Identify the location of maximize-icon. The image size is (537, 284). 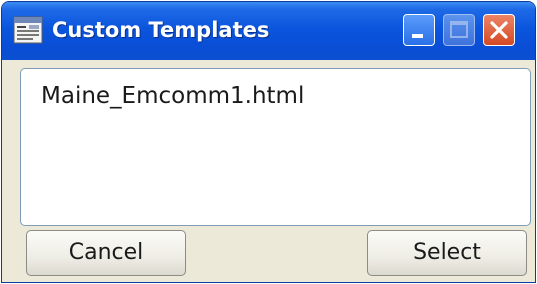
(459, 29).